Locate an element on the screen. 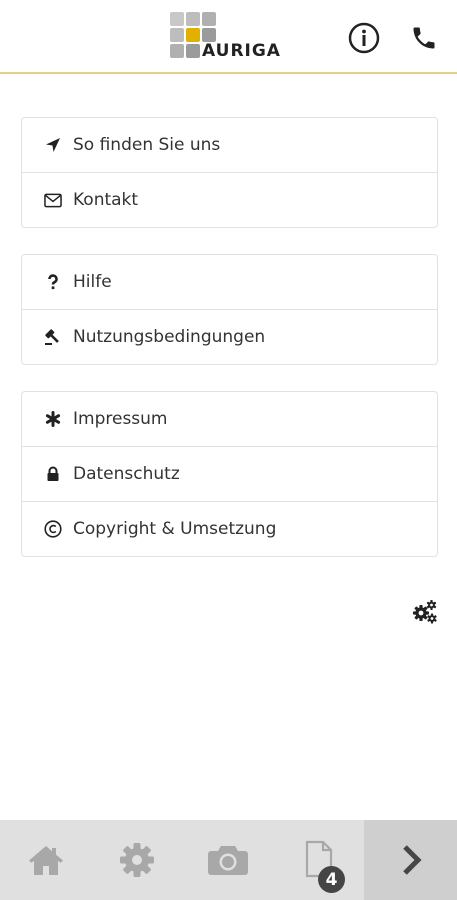 Image resolution: width=457 pixels, height=900 pixels. menu-item-label: Datenschutz is located at coordinates (126, 474).